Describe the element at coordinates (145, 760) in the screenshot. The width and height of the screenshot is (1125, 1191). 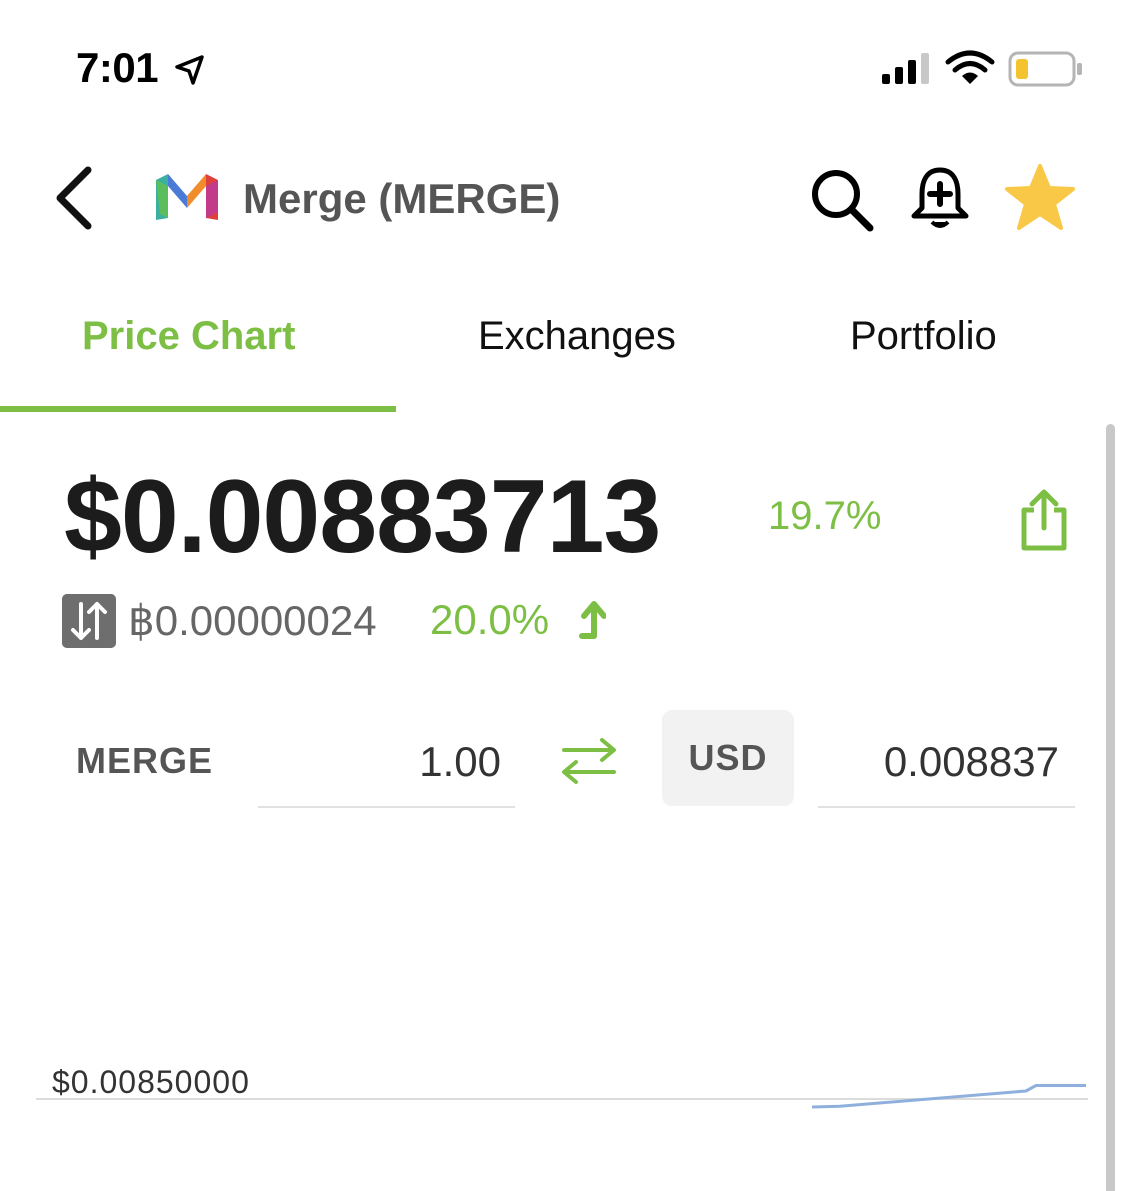
I see `converter-from-currency: MERGE` at that location.